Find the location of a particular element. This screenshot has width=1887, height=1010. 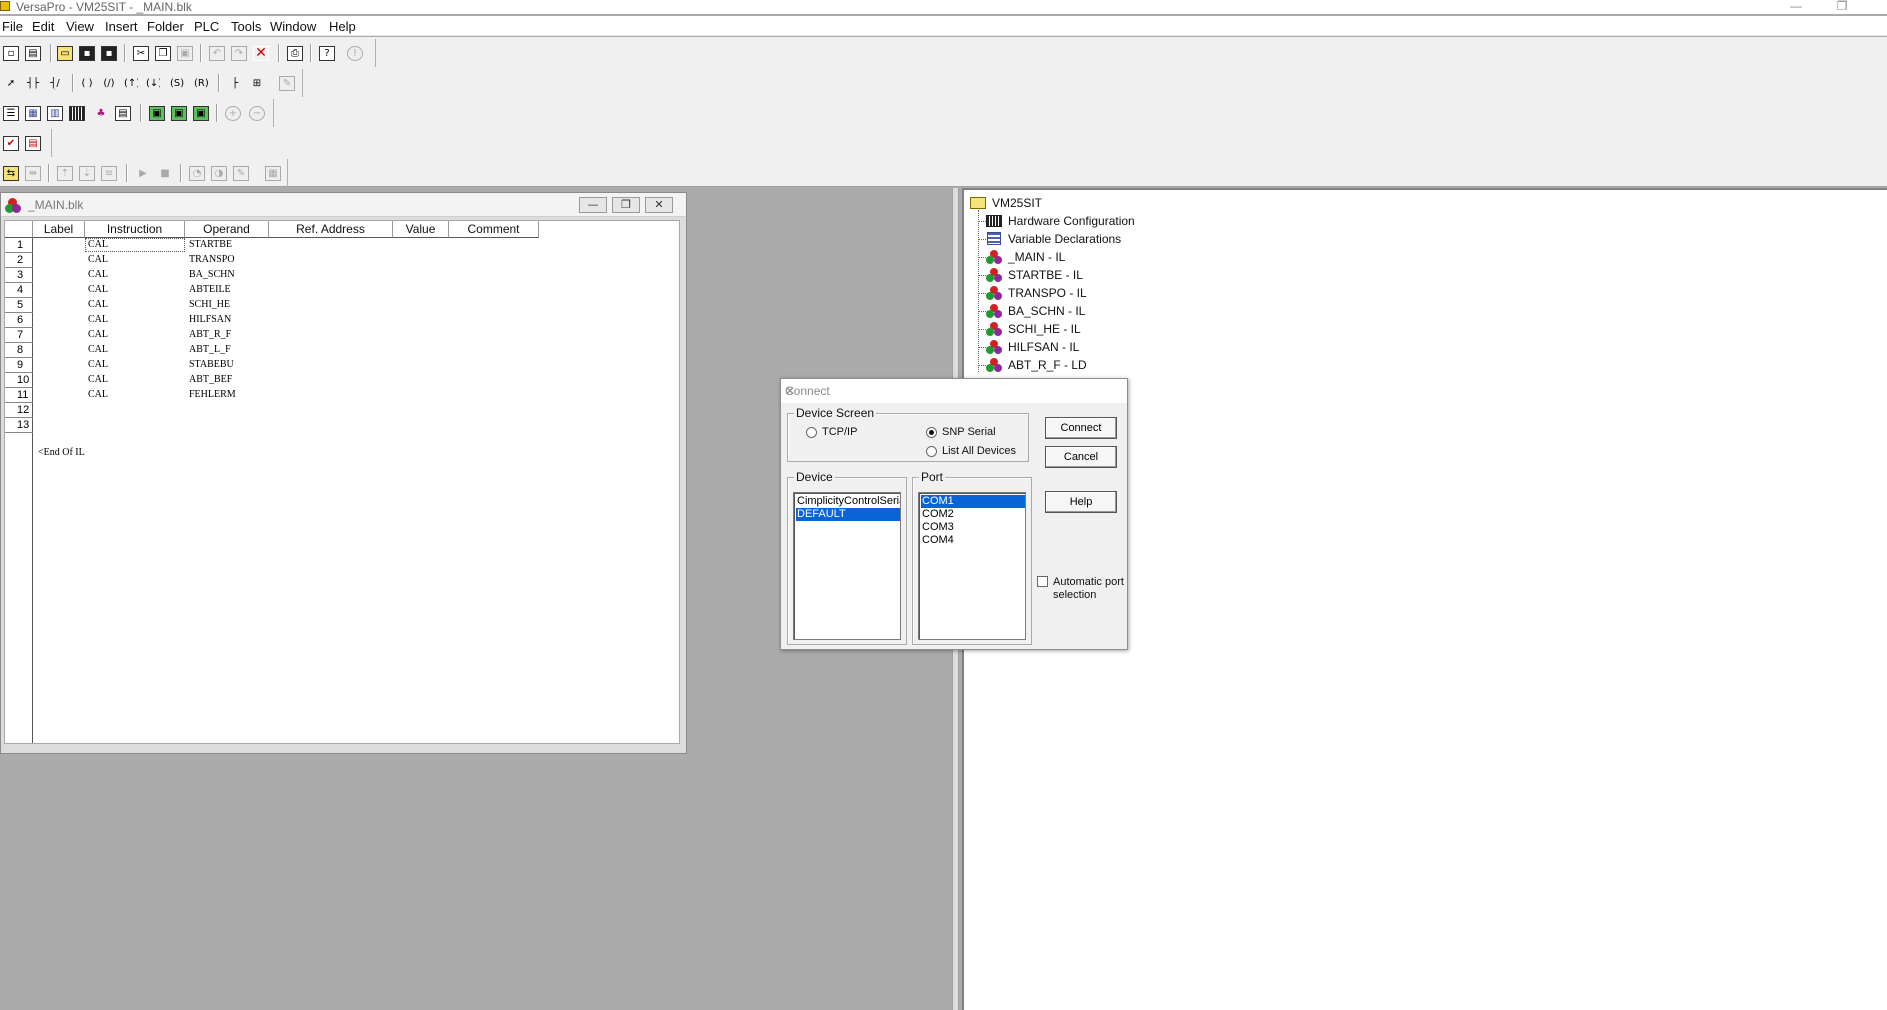

row-number: 6 is located at coordinates (19, 320).